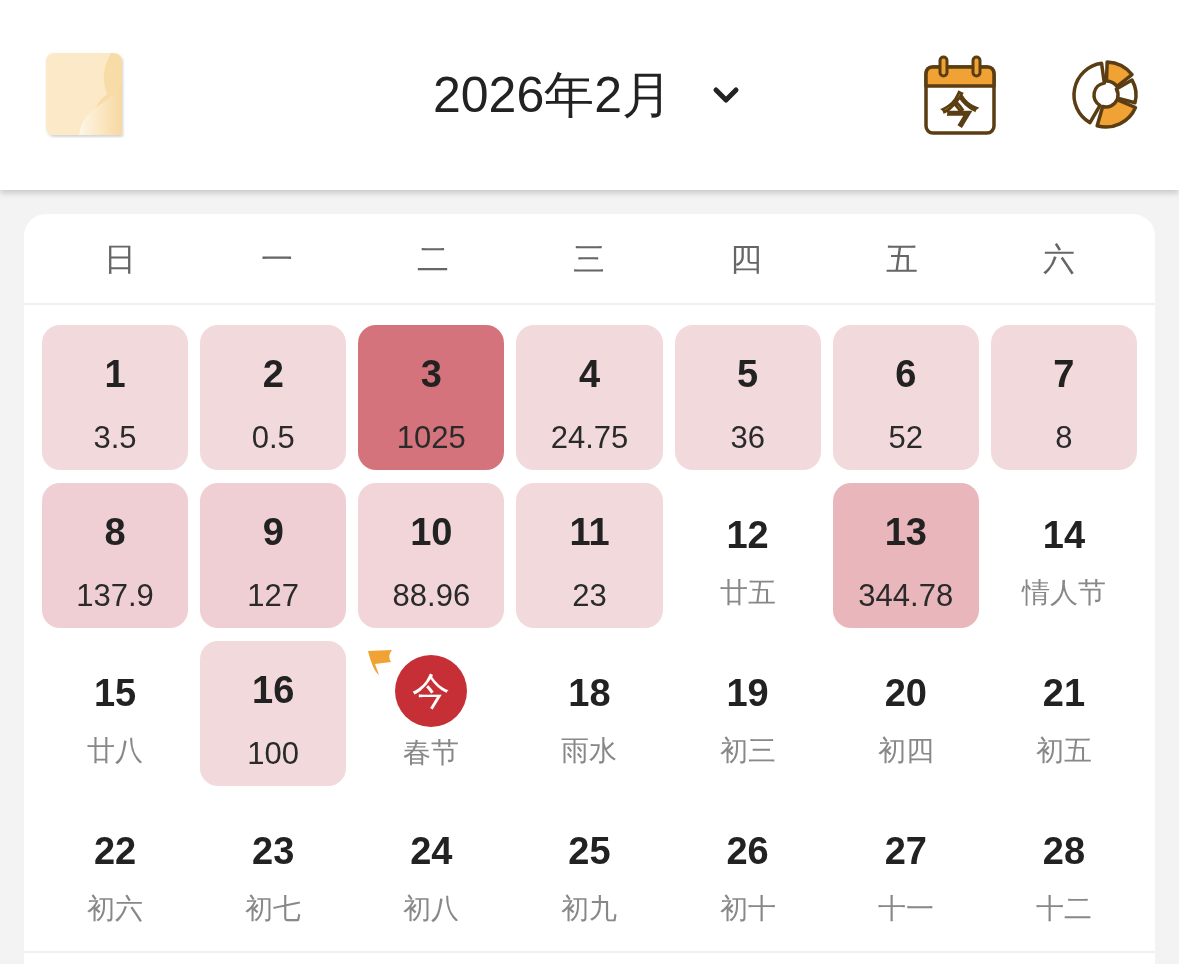  Describe the element at coordinates (905, 909) in the screenshot. I see `lunar-date-text: 十一` at that location.